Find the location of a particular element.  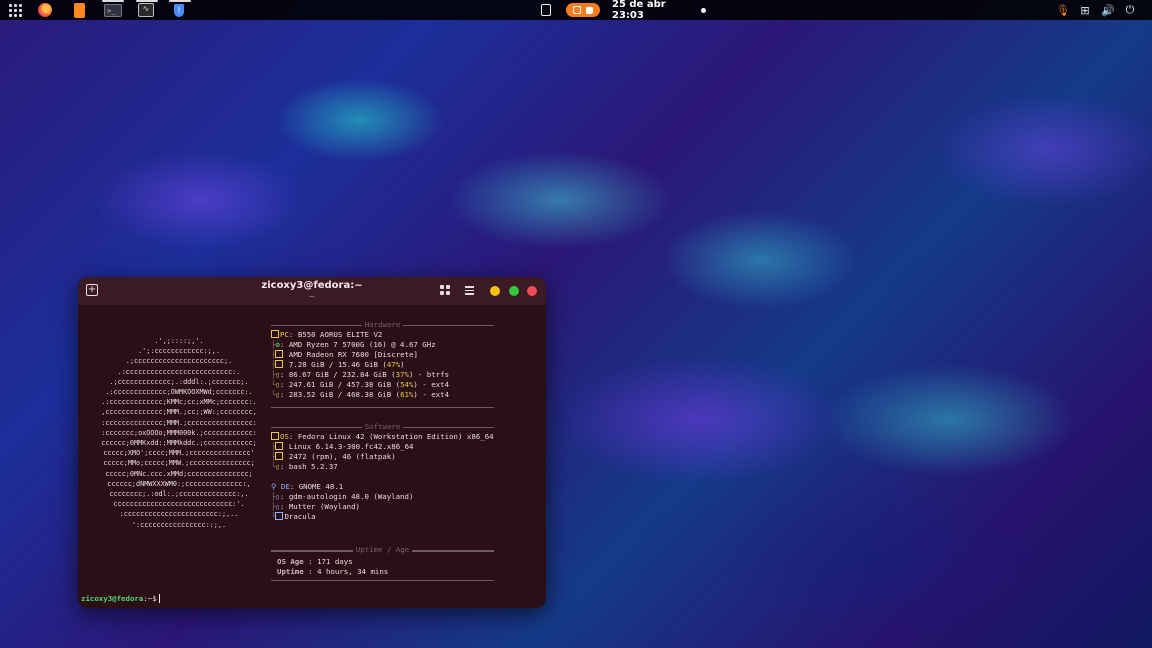

logo-row: .;cccccccccccccccccccccc;. is located at coordinates (179, 361).